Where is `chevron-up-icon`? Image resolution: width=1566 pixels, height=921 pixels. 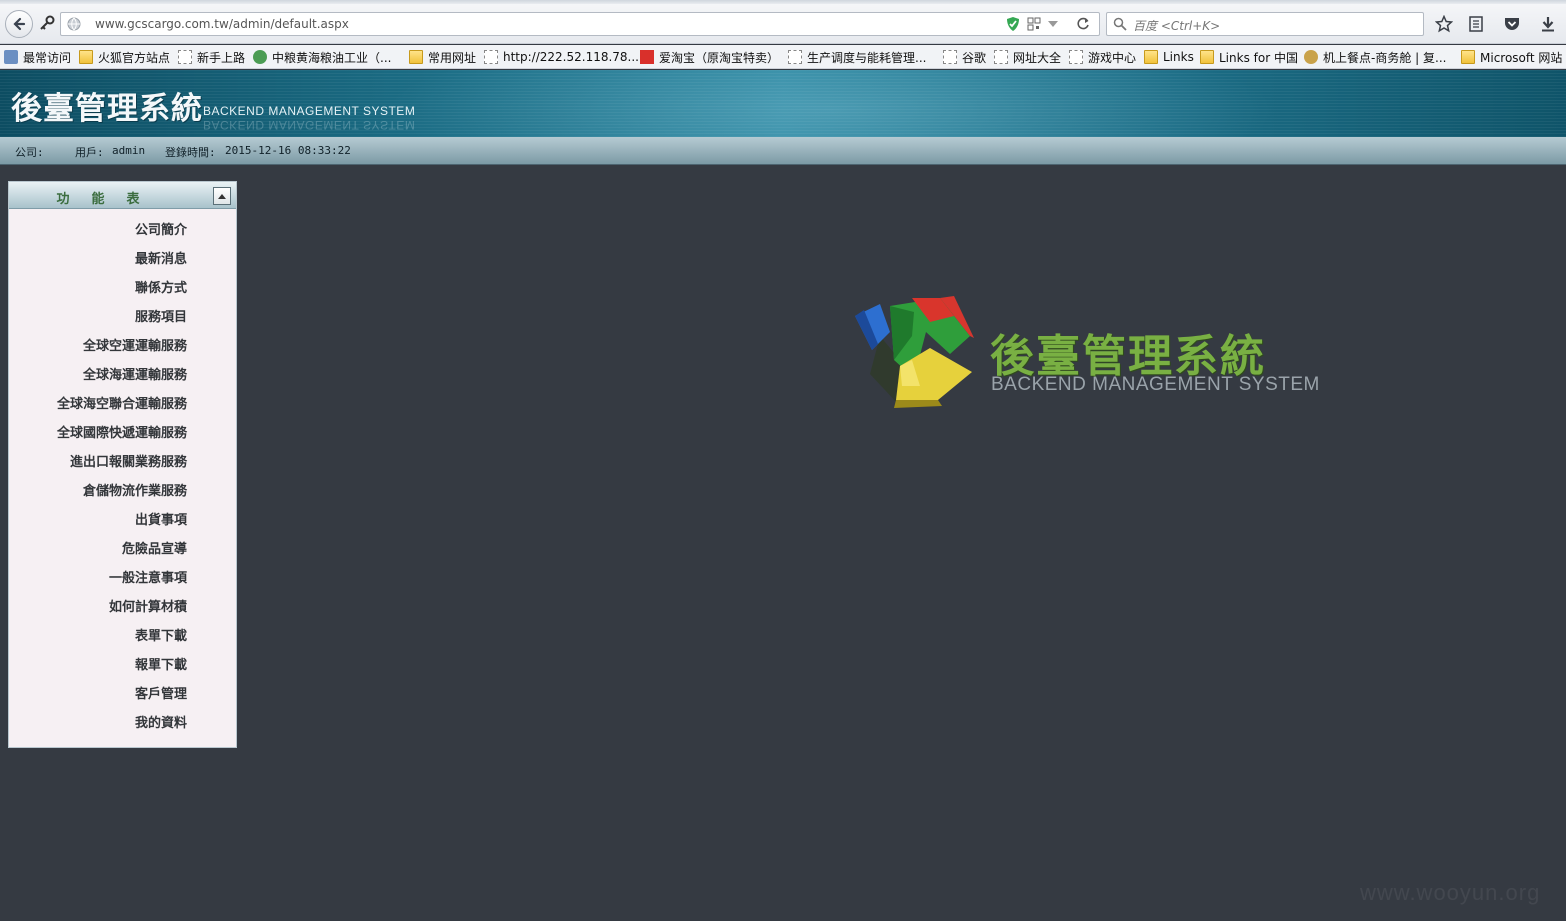
chevron-up-icon is located at coordinates (222, 196).